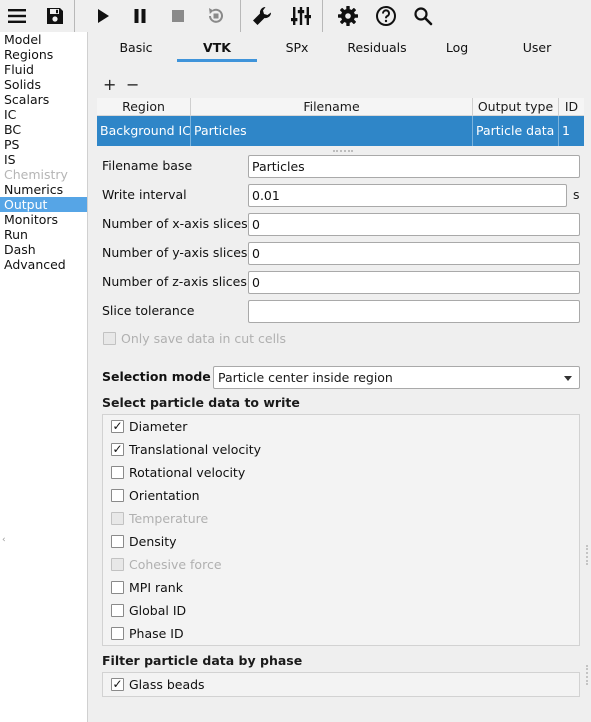 Image resolution: width=591 pixels, height=722 pixels. Describe the element at coordinates (117, 518) in the screenshot. I see `temperature-checkbox` at that location.